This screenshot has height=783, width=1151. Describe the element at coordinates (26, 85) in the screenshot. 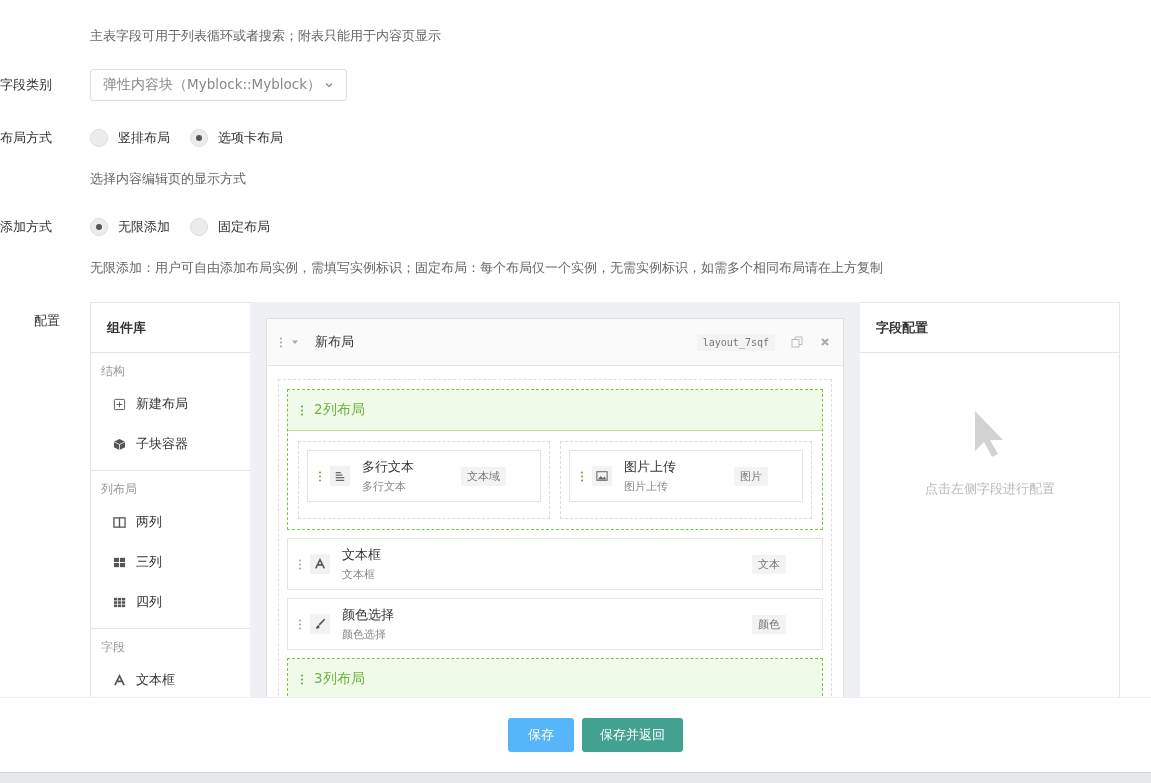

I see `field-label: 字段类别` at that location.